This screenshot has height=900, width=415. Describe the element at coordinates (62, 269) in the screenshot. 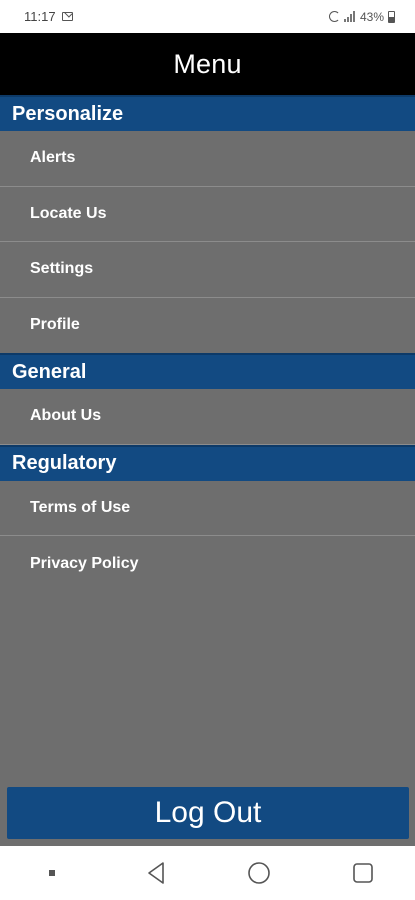

I see `menu-item-label: Settings` at that location.